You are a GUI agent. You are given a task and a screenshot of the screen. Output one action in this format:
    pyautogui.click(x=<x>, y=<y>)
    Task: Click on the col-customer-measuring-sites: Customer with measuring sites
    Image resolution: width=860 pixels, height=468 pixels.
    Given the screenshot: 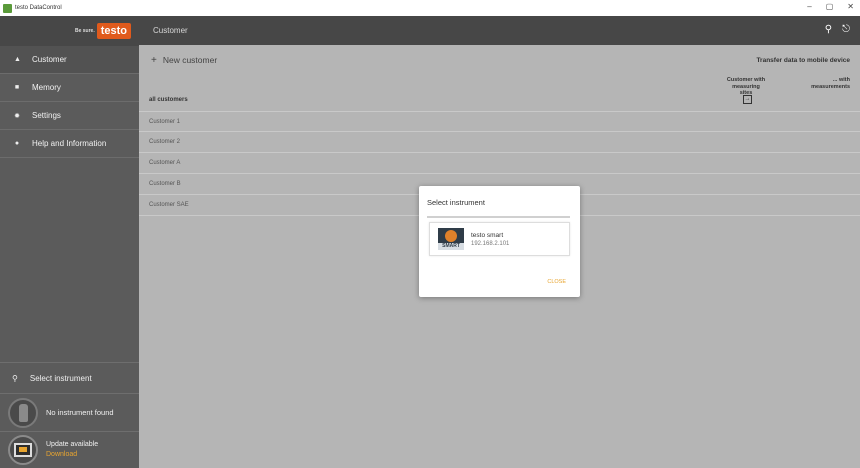 What is the action you would take?
    pyautogui.click(x=746, y=87)
    